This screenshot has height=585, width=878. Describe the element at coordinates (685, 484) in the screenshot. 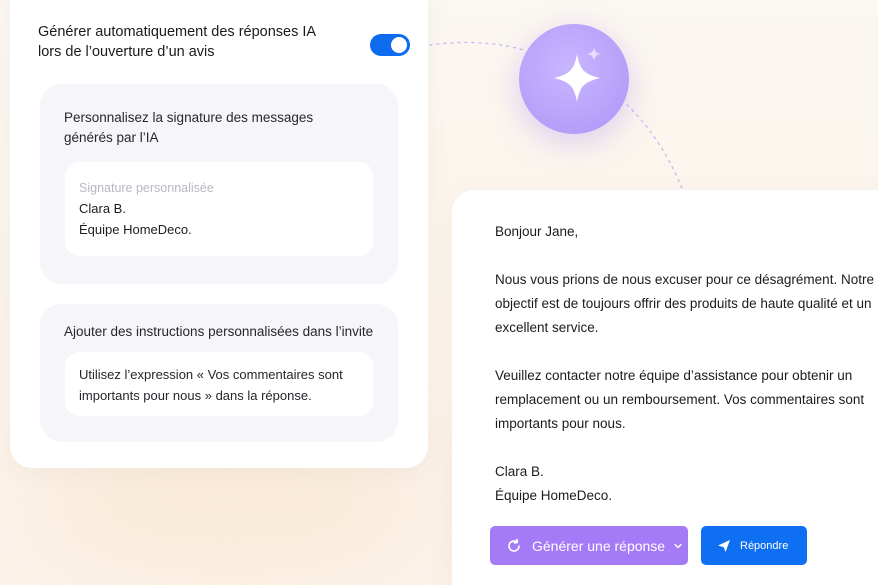

I see `reply-signature: Clara B. Équipe HomeDeco.` at that location.